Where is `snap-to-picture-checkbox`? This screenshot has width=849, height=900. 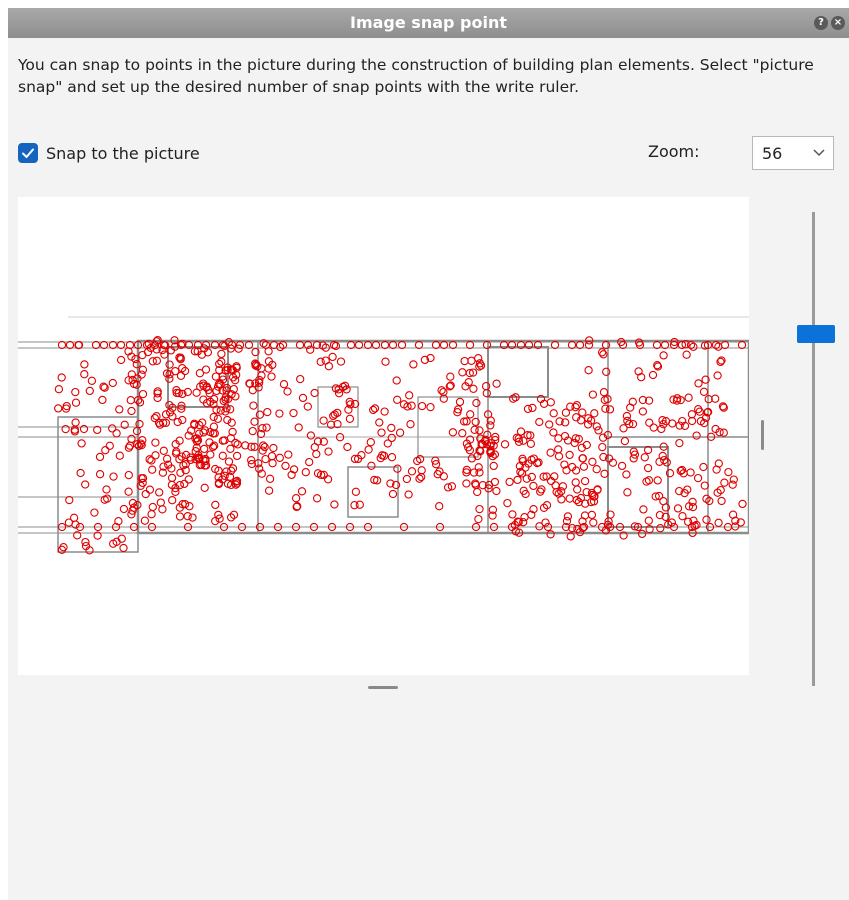 snap-to-picture-checkbox is located at coordinates (28, 153).